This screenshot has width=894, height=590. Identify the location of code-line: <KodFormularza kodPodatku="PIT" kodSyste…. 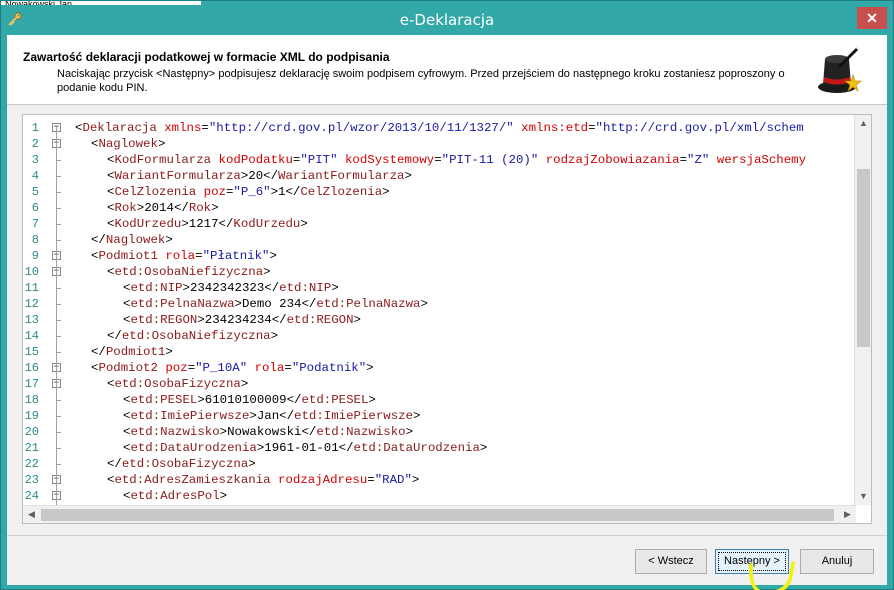
(456, 160).